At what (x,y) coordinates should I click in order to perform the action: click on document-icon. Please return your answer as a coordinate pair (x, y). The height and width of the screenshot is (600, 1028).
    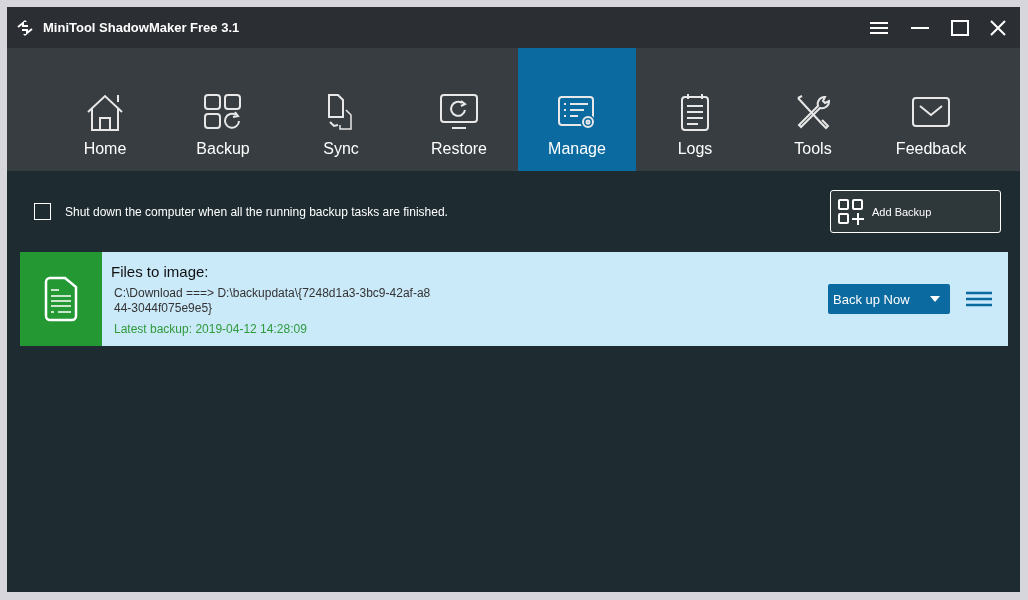
    Looking at the image, I should click on (61, 299).